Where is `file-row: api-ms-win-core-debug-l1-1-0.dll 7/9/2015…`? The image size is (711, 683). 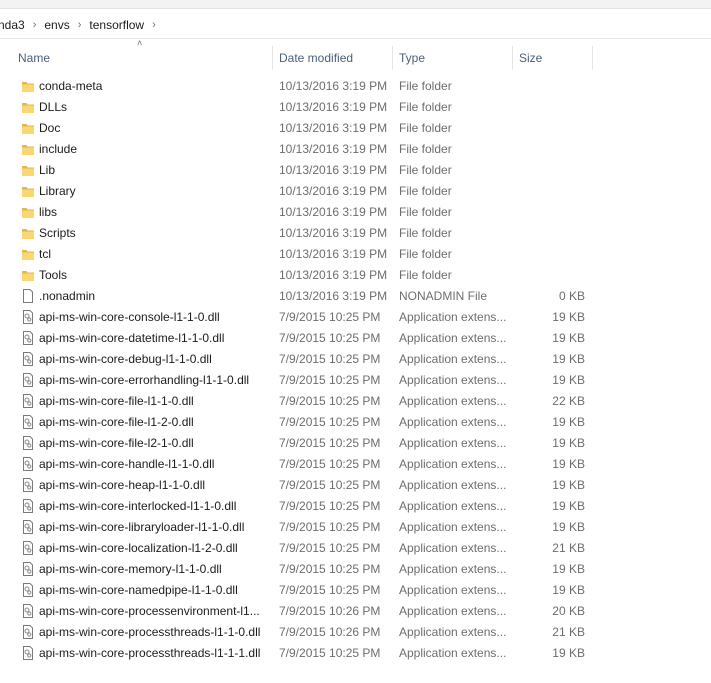 file-row: api-ms-win-core-debug-l1-1-0.dll 7/9/2015… is located at coordinates (355, 359).